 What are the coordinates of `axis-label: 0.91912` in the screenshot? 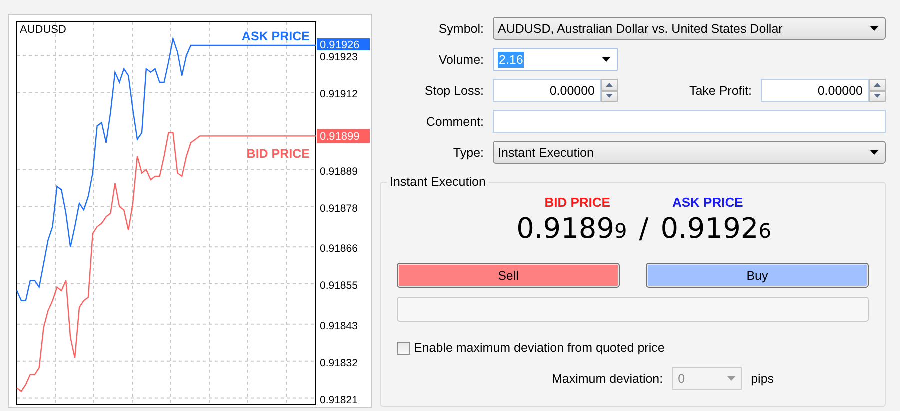 It's located at (339, 94).